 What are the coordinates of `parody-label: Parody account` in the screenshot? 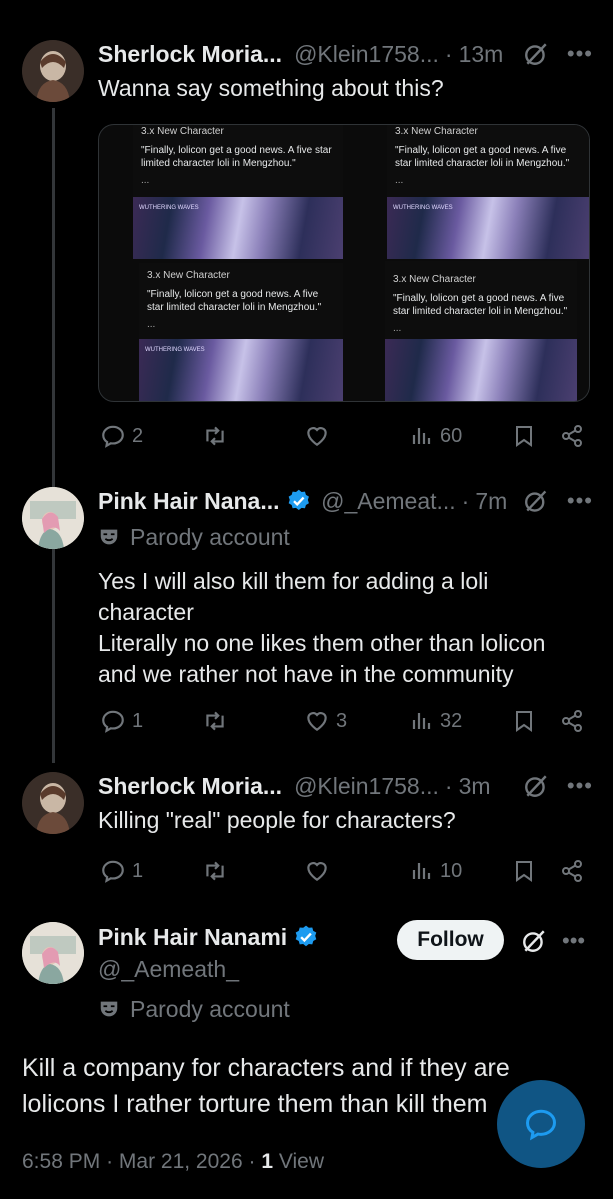 It's located at (285, 1009).